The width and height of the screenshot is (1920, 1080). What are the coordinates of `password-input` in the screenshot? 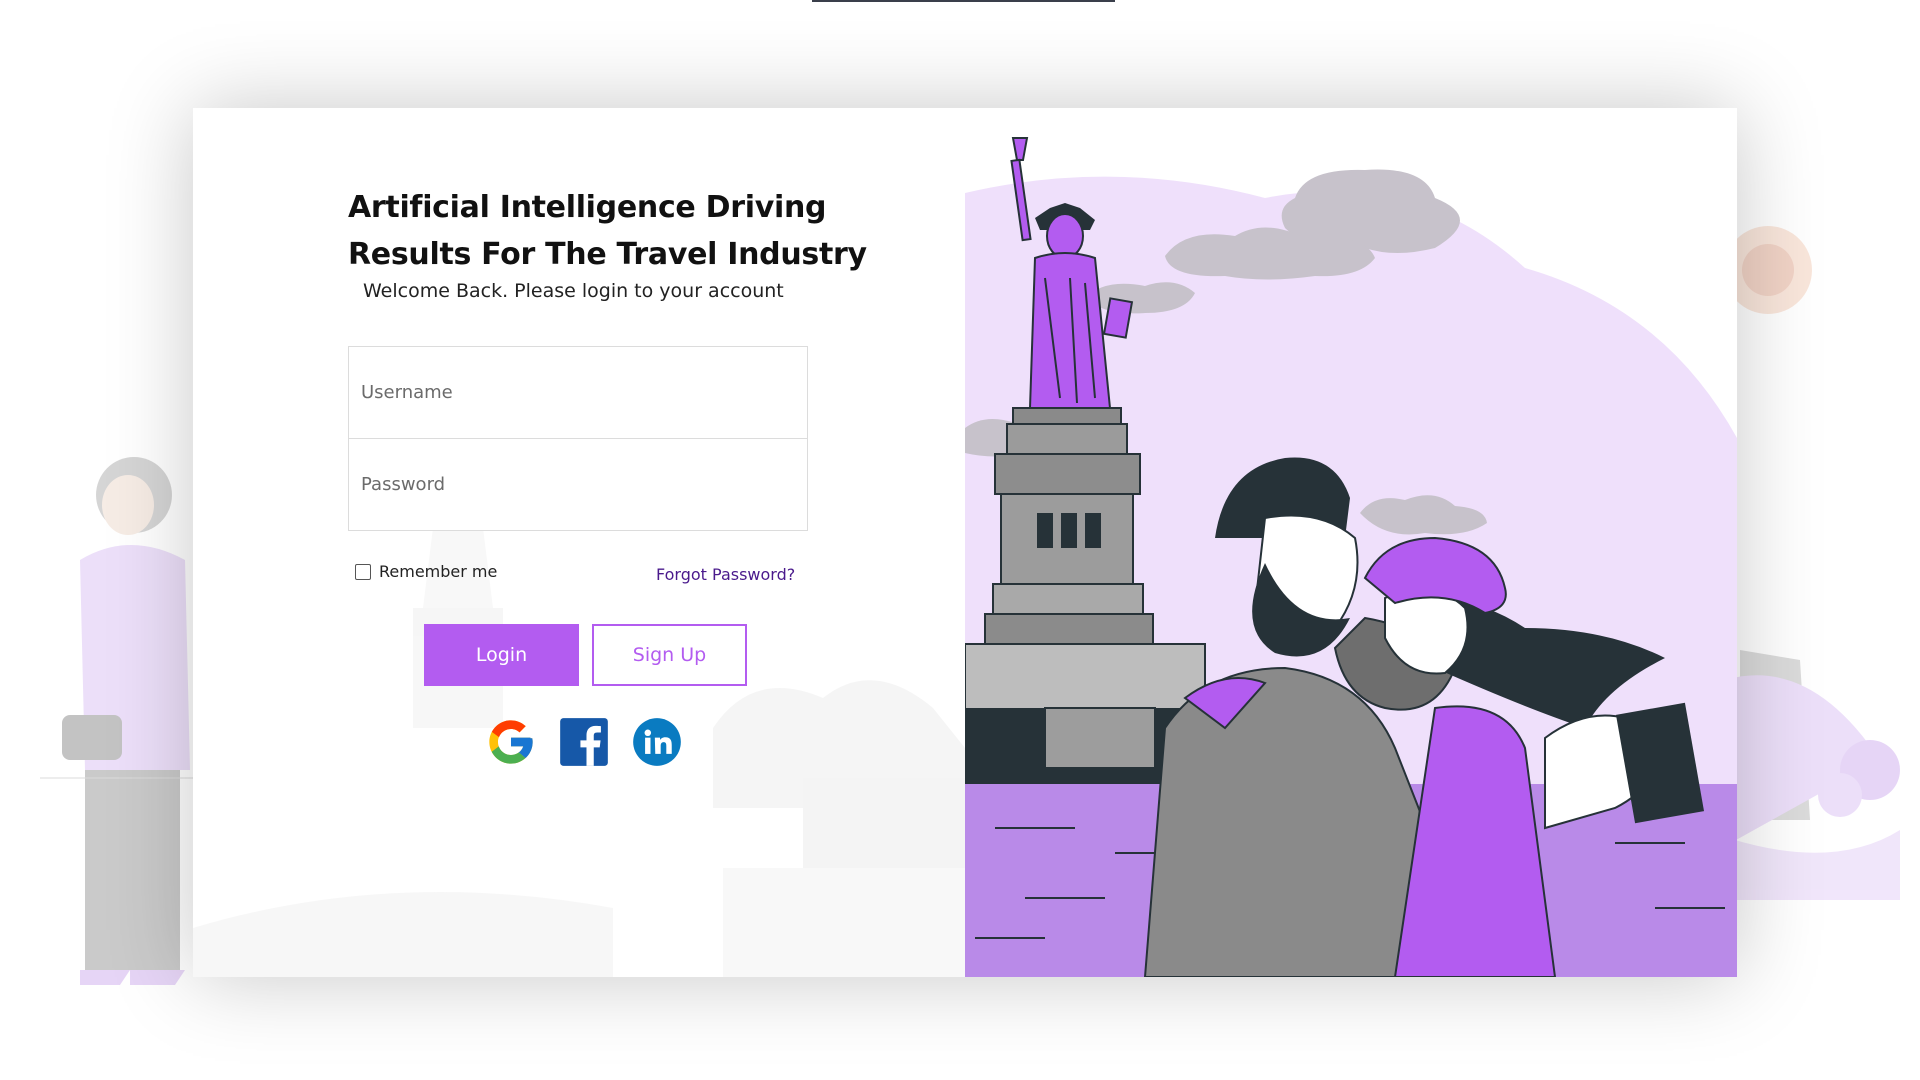 It's located at (578, 484).